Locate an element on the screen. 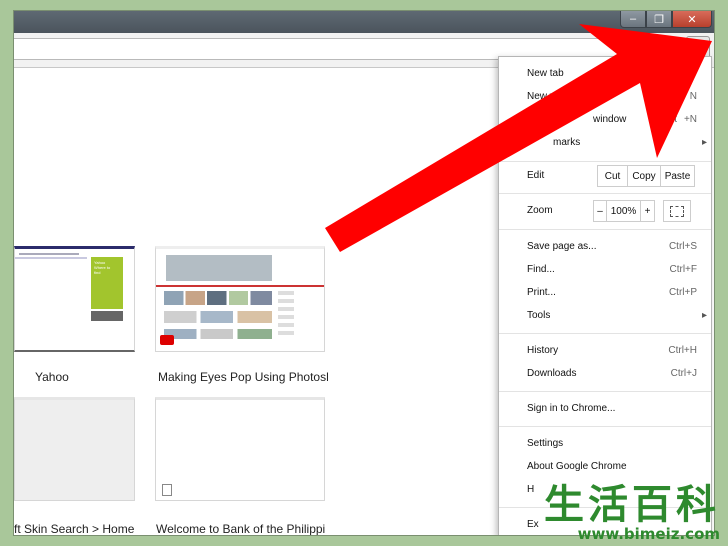  watermark: 生活百科 www.bimeiz.com is located at coordinates (632, 513).